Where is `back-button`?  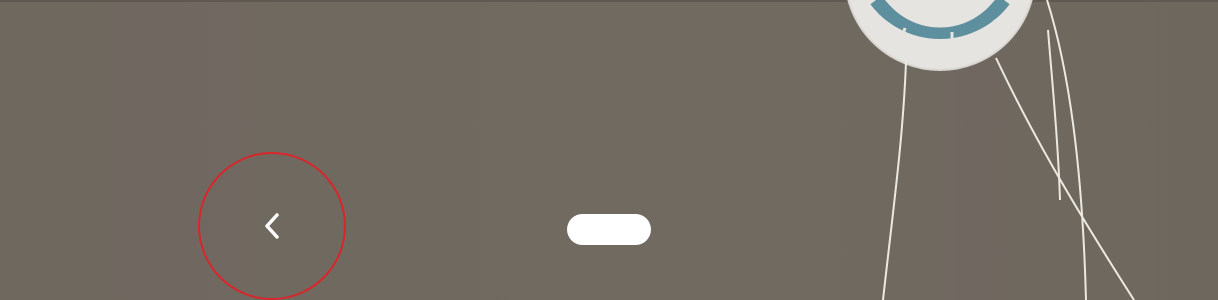 back-button is located at coordinates (272, 226).